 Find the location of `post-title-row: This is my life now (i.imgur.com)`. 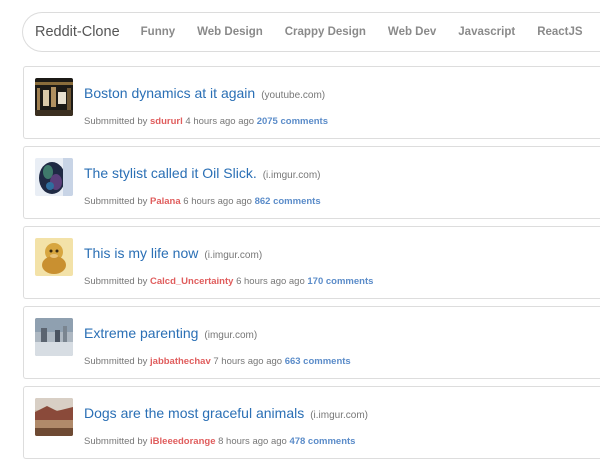

post-title-row: This is my life now (i.imgur.com) is located at coordinates (173, 254).